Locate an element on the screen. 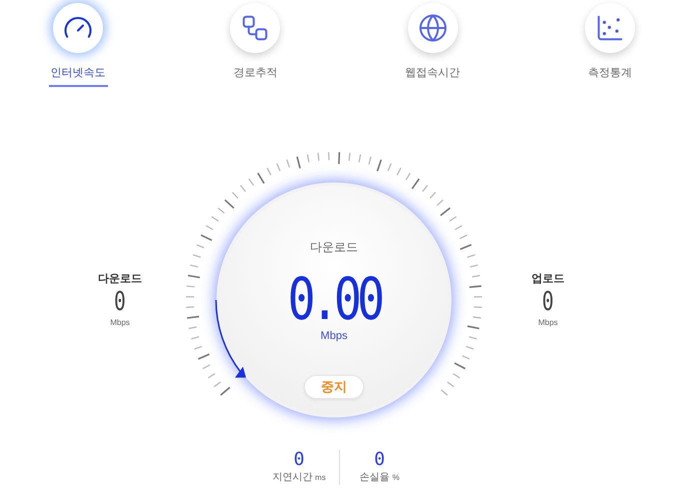 The height and width of the screenshot is (488, 688). stat-label: 업로드 is located at coordinates (548, 279).